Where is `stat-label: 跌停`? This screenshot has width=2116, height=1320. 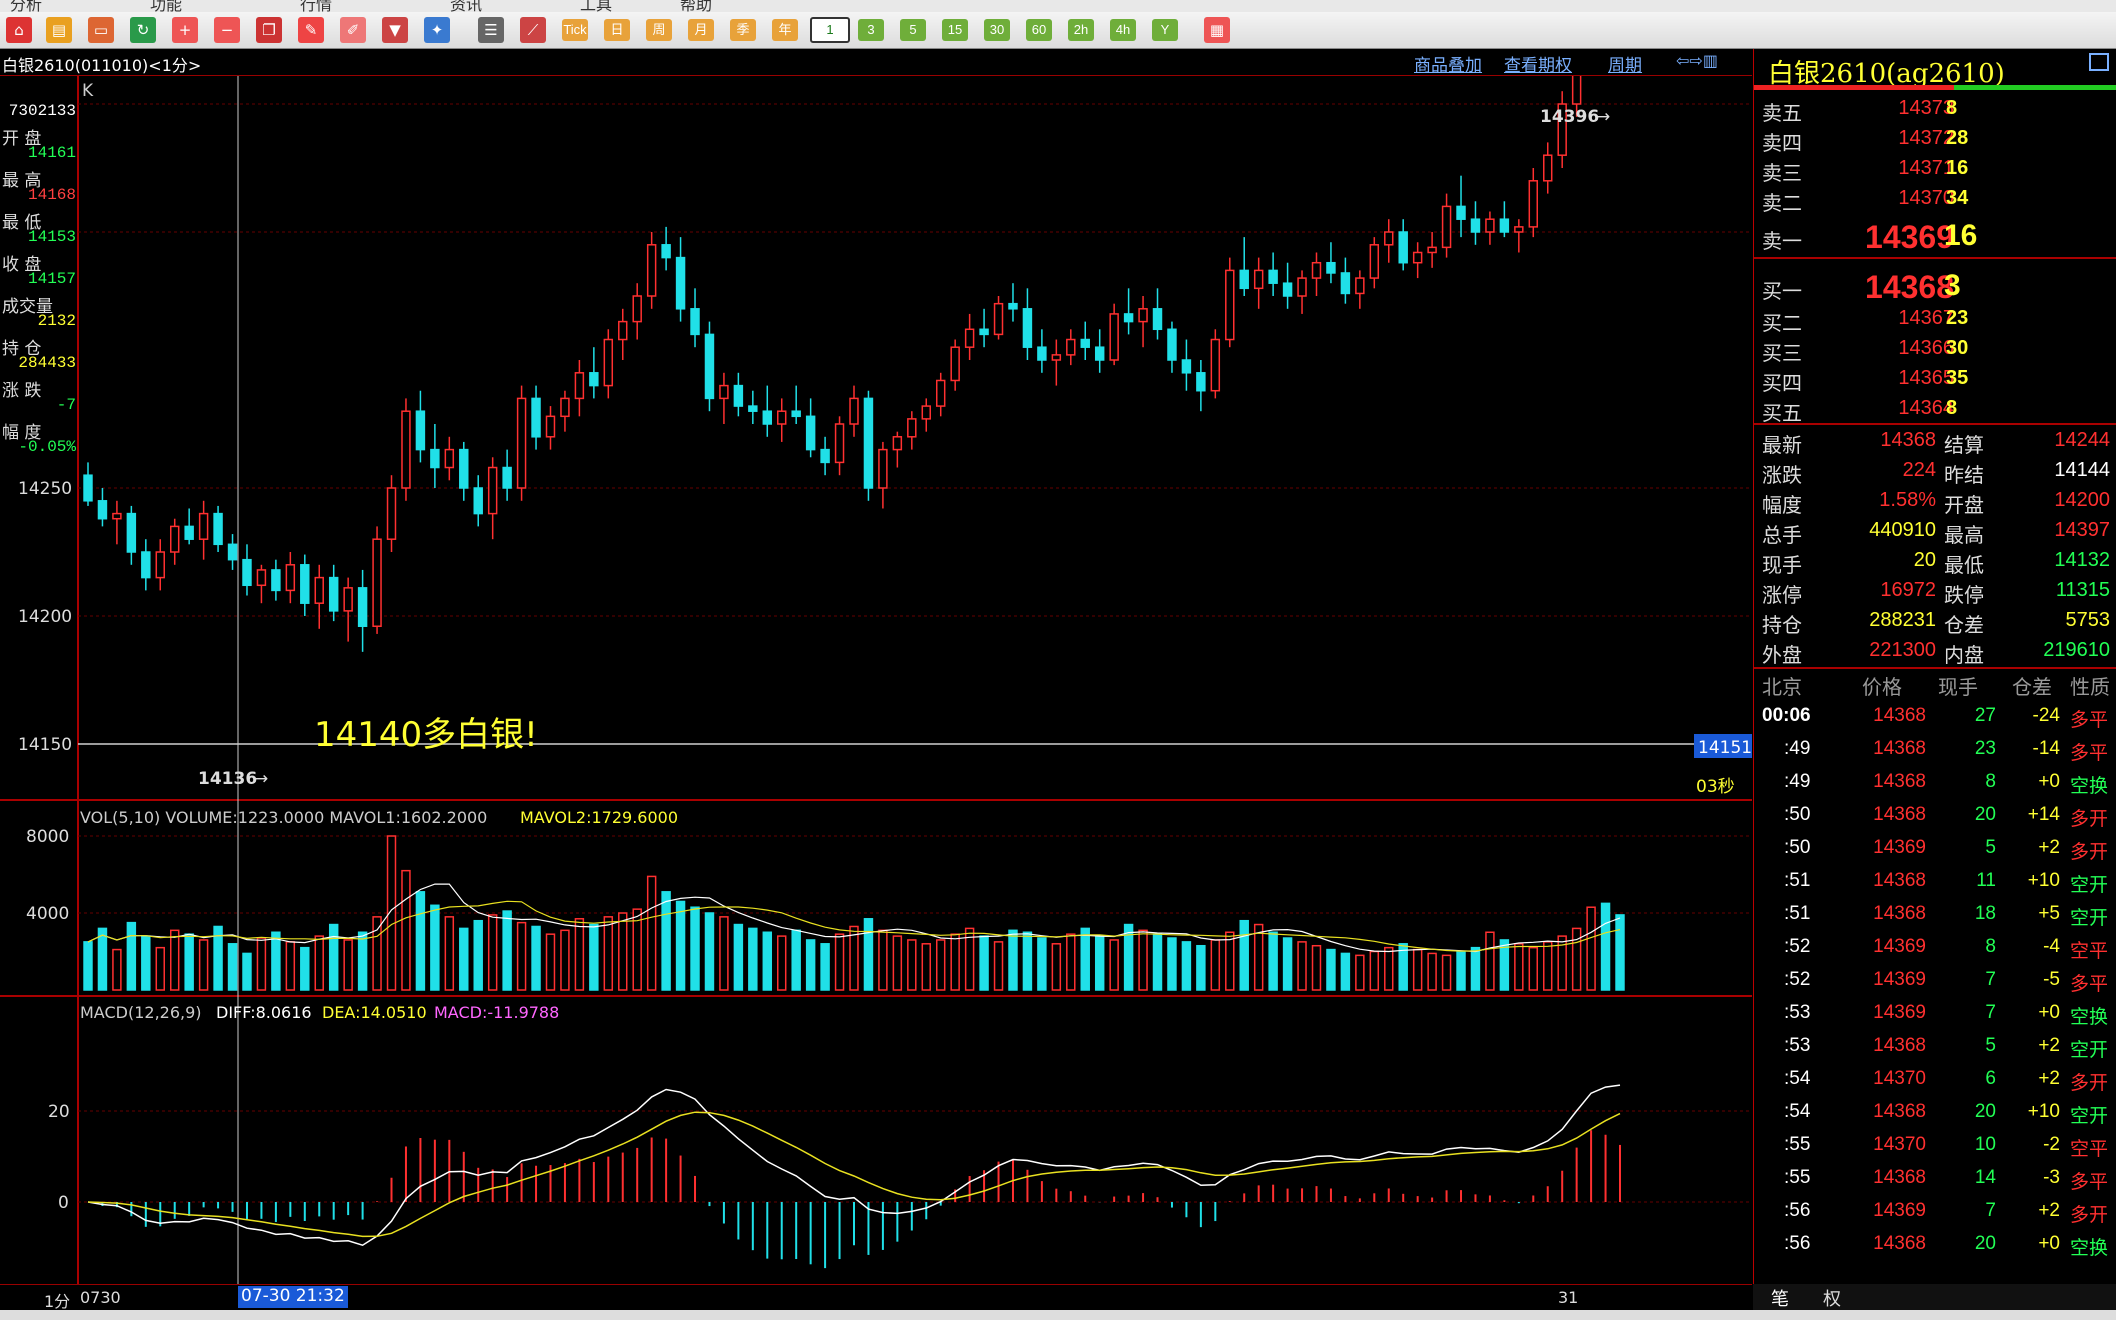
stat-label: 跌停 is located at coordinates (1964, 595).